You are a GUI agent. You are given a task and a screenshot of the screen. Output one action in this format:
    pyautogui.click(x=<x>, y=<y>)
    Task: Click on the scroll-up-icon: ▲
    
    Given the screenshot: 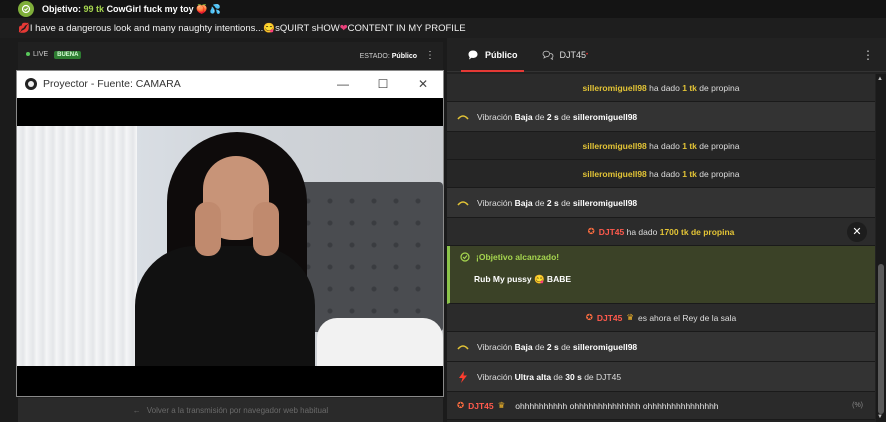 What is the action you would take?
    pyautogui.click(x=880, y=79)
    